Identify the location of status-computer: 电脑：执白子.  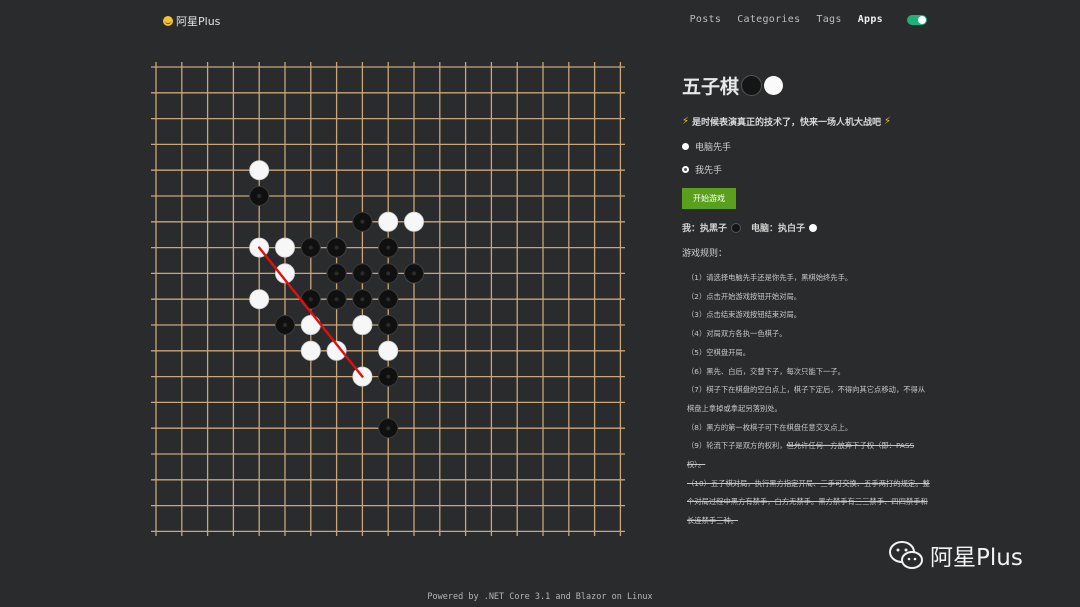
(778, 229).